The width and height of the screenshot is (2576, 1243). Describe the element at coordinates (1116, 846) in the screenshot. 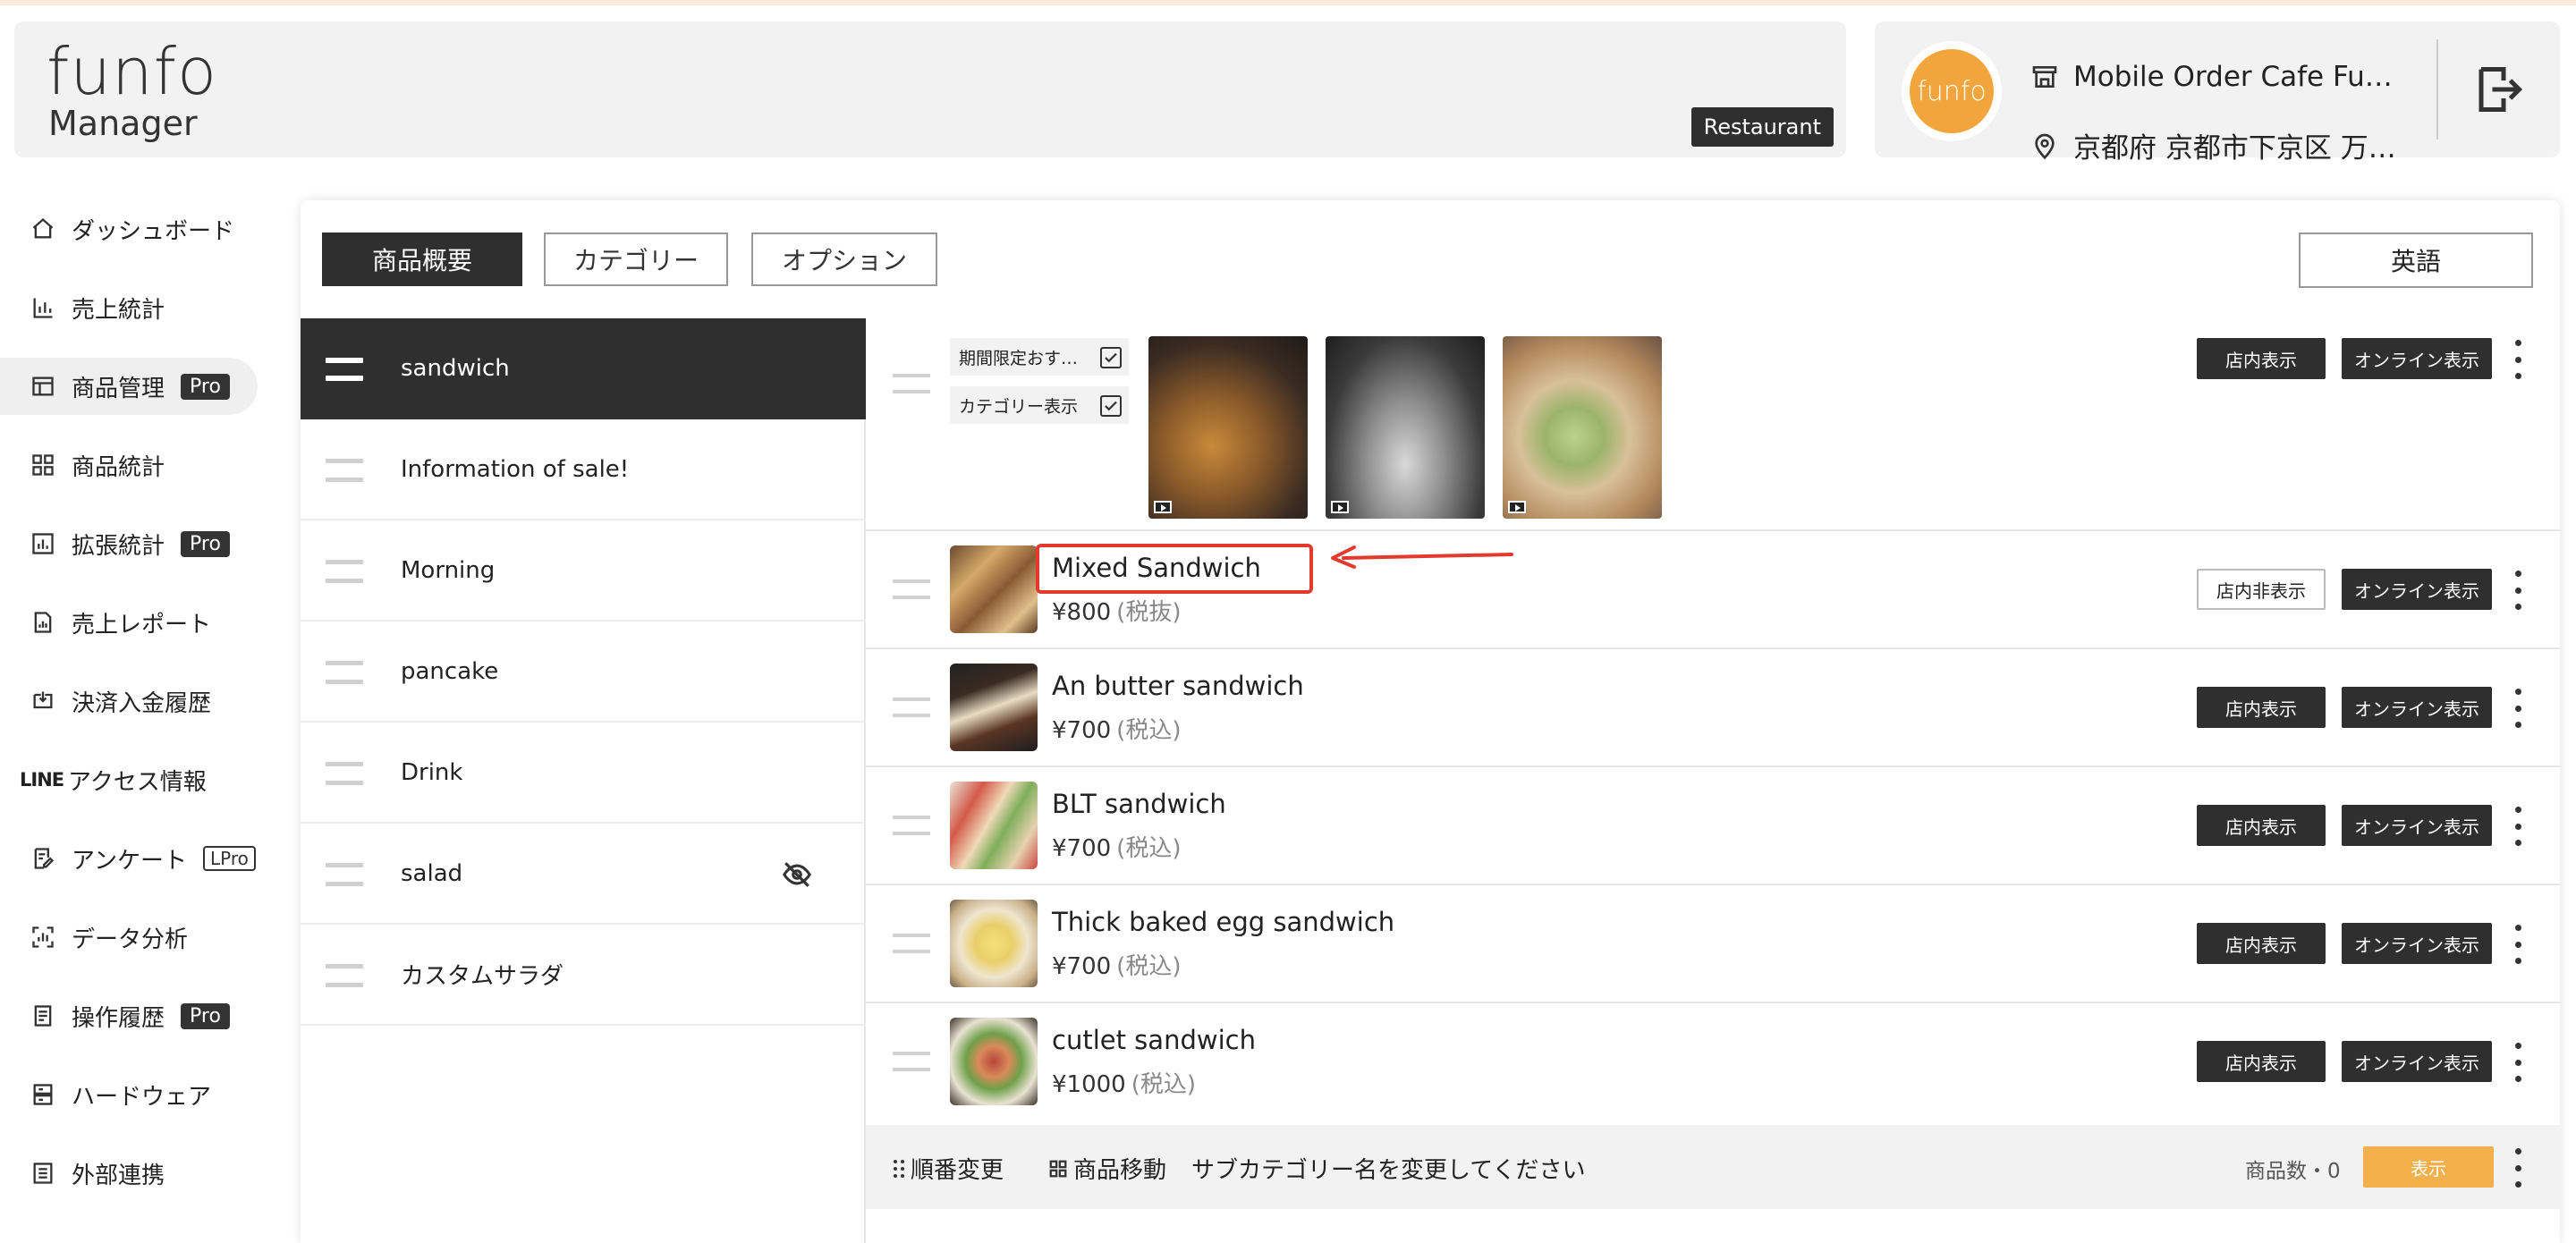

I see `product-price: ¥700 (税込)` at that location.